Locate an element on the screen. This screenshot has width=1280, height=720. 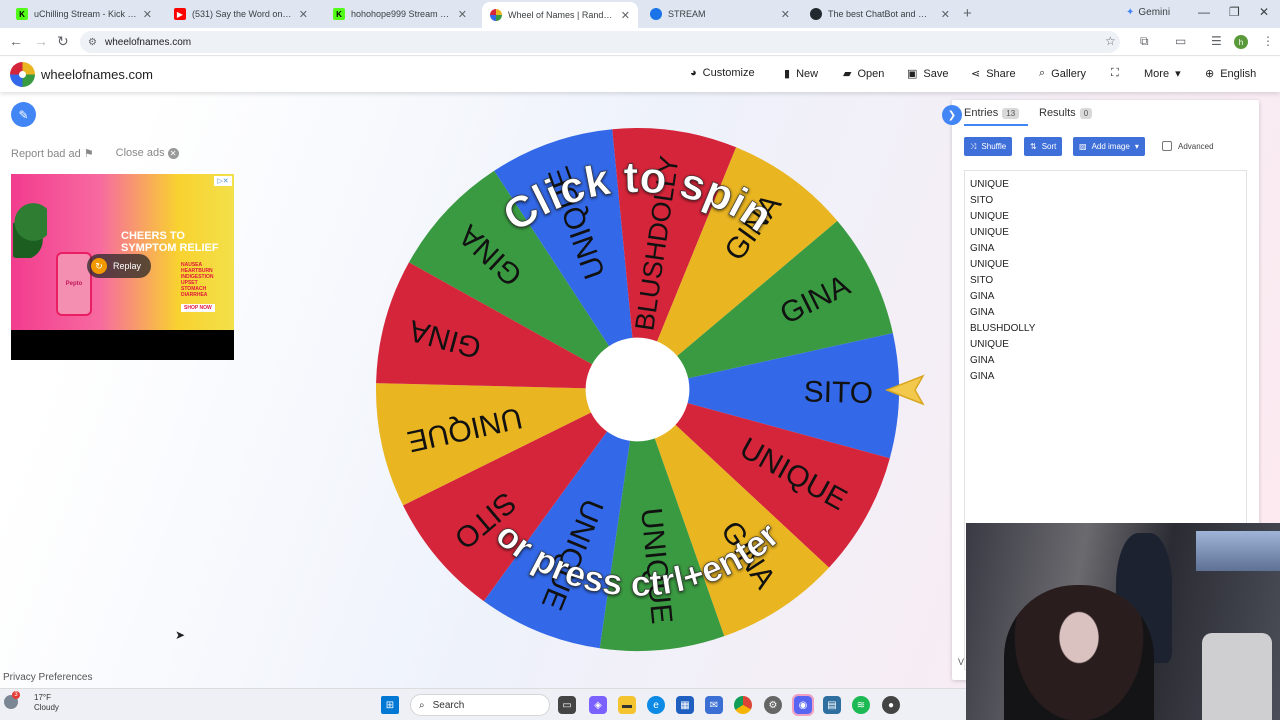
browser-tab-kick-dashboard: K uChilling Stream - Kick Dashbo ✕ is located at coordinates (84, 14).